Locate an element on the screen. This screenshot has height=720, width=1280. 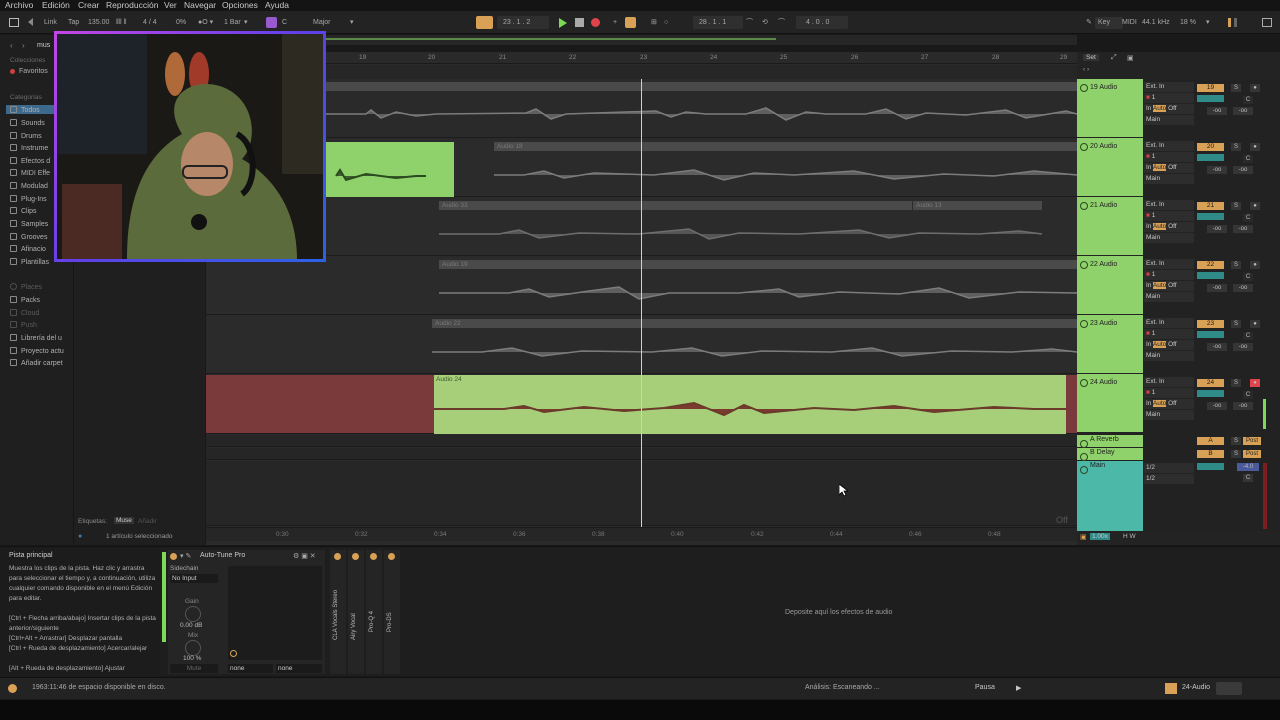
track-activator: 23 is located at coordinates (1210, 324).